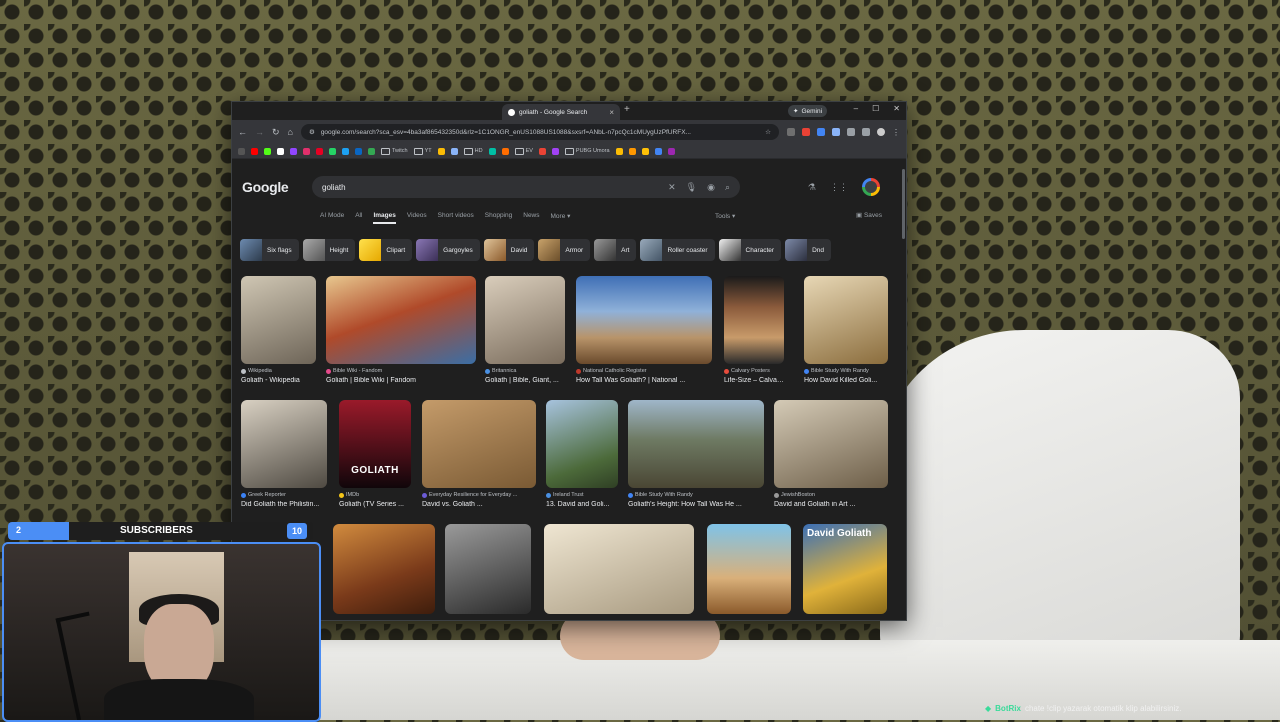  Describe the element at coordinates (611, 112) in the screenshot. I see `close-tab-icon: ×` at that location.